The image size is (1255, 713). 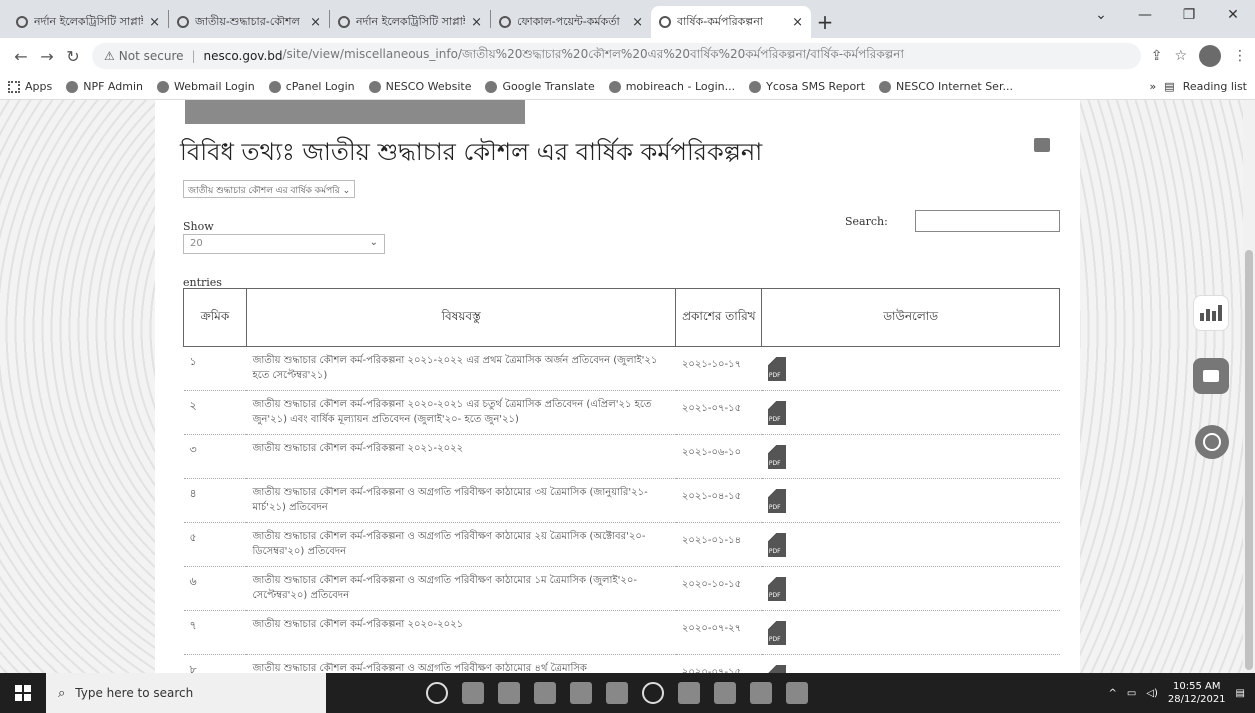 I want to click on more-bookmarks-button: », so click(x=1153, y=86).